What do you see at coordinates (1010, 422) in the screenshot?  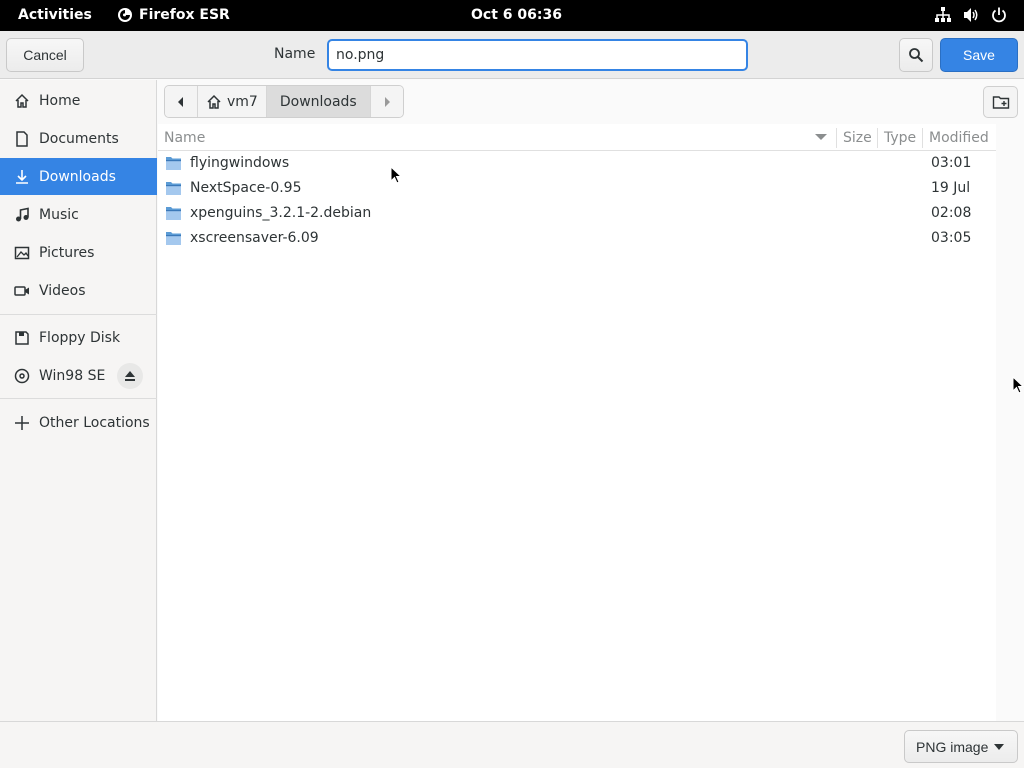 I see `scrollbar-area` at bounding box center [1010, 422].